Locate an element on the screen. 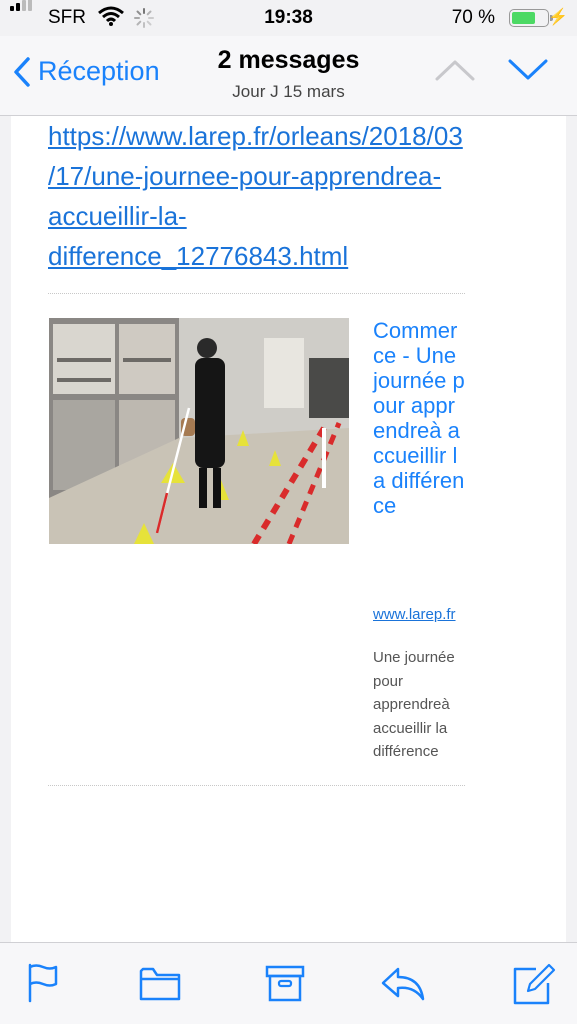 The height and width of the screenshot is (1024, 577). chevron-down-icon is located at coordinates (528, 69).